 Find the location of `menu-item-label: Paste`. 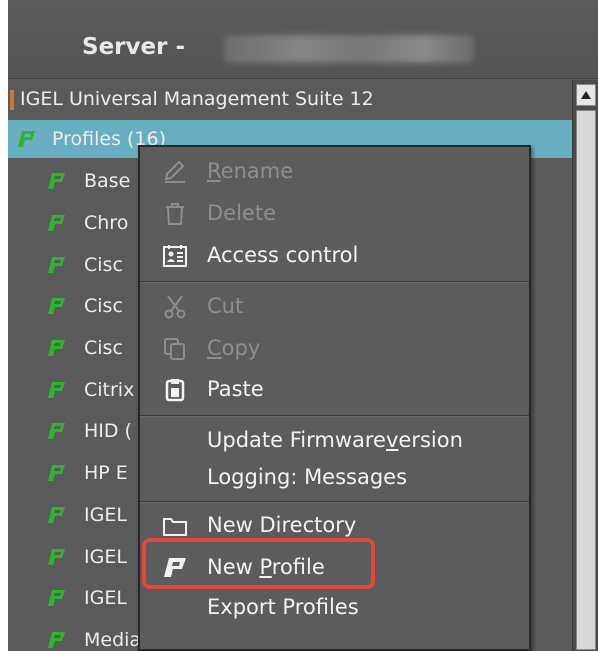

menu-item-label: Paste is located at coordinates (235, 389).